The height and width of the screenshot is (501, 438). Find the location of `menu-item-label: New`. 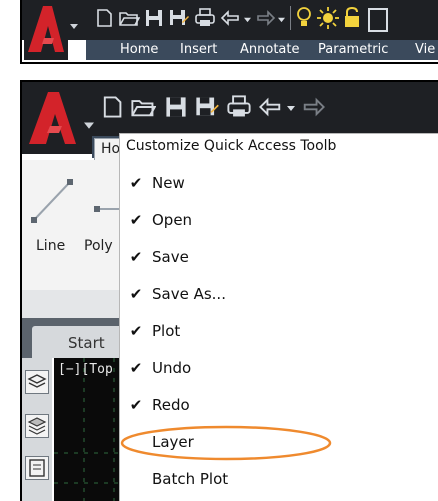

menu-item-label: New is located at coordinates (168, 182).